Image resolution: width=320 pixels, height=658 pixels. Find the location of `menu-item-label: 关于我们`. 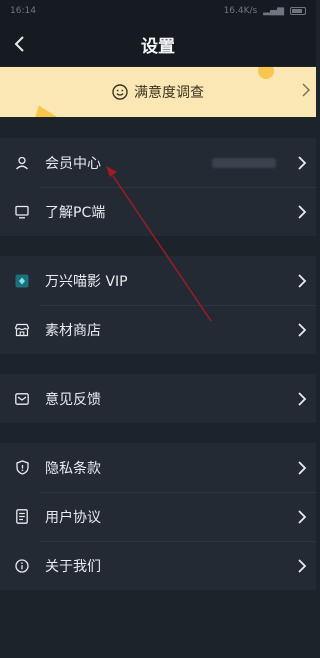

menu-item-label: 关于我们 is located at coordinates (73, 566).